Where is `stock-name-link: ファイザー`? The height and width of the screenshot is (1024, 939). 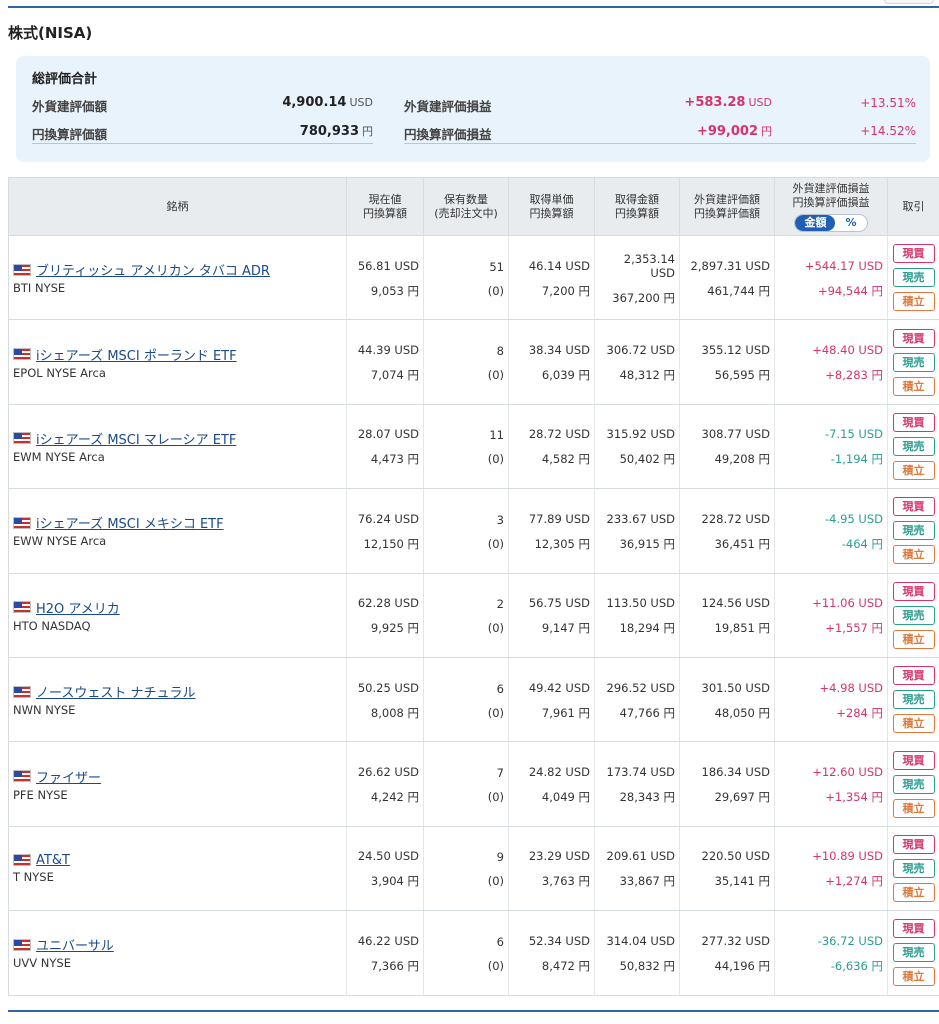 stock-name-link: ファイザー is located at coordinates (68, 776).